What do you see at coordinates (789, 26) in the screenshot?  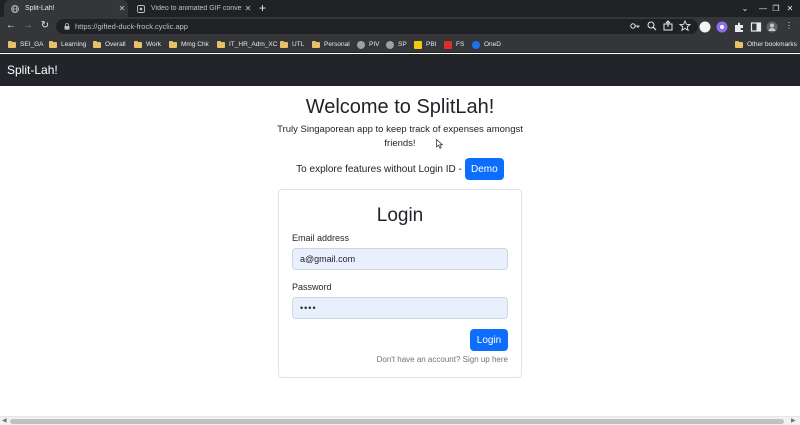 I see `menu-kebab-icon: ⋮` at bounding box center [789, 26].